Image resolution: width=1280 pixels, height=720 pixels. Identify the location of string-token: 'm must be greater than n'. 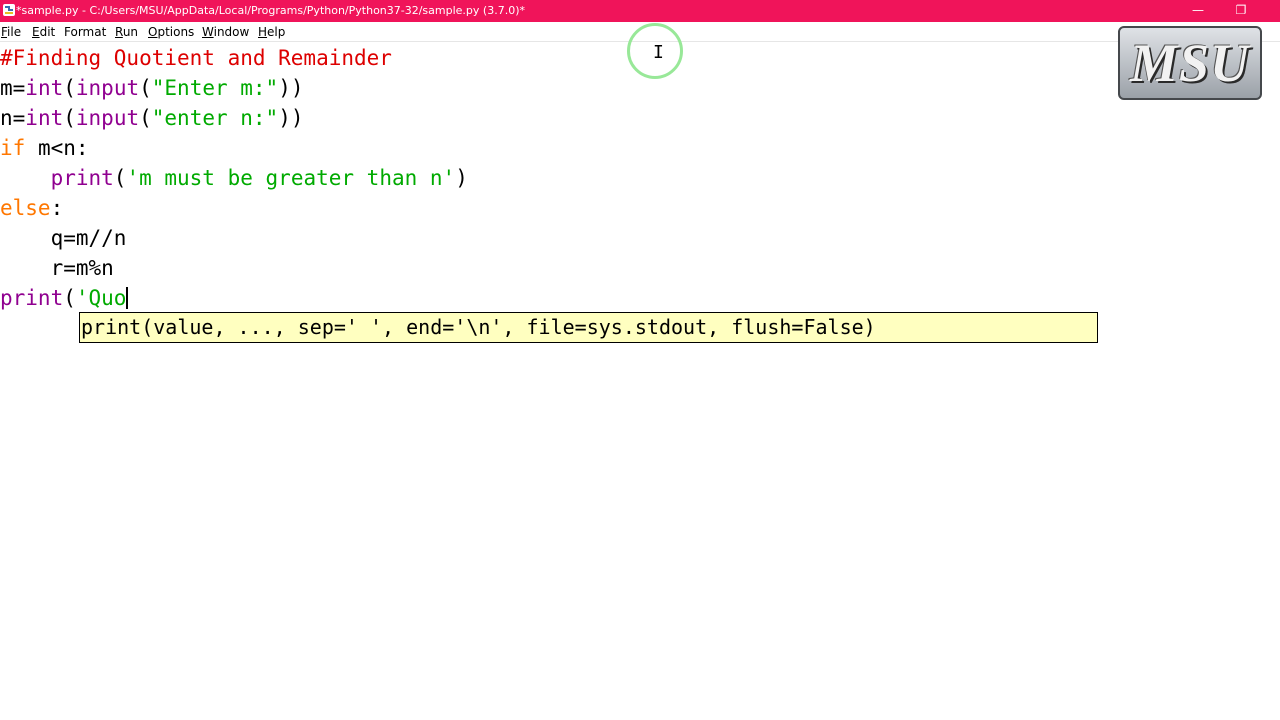
(291, 178).